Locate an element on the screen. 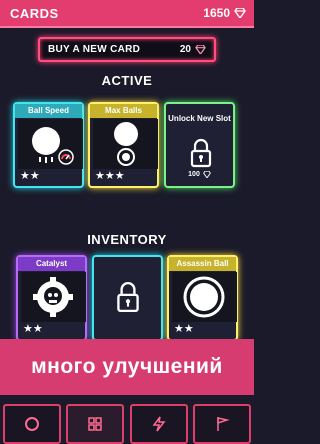 The height and width of the screenshot is (444, 320). nav-levels is located at coordinates (221, 424).